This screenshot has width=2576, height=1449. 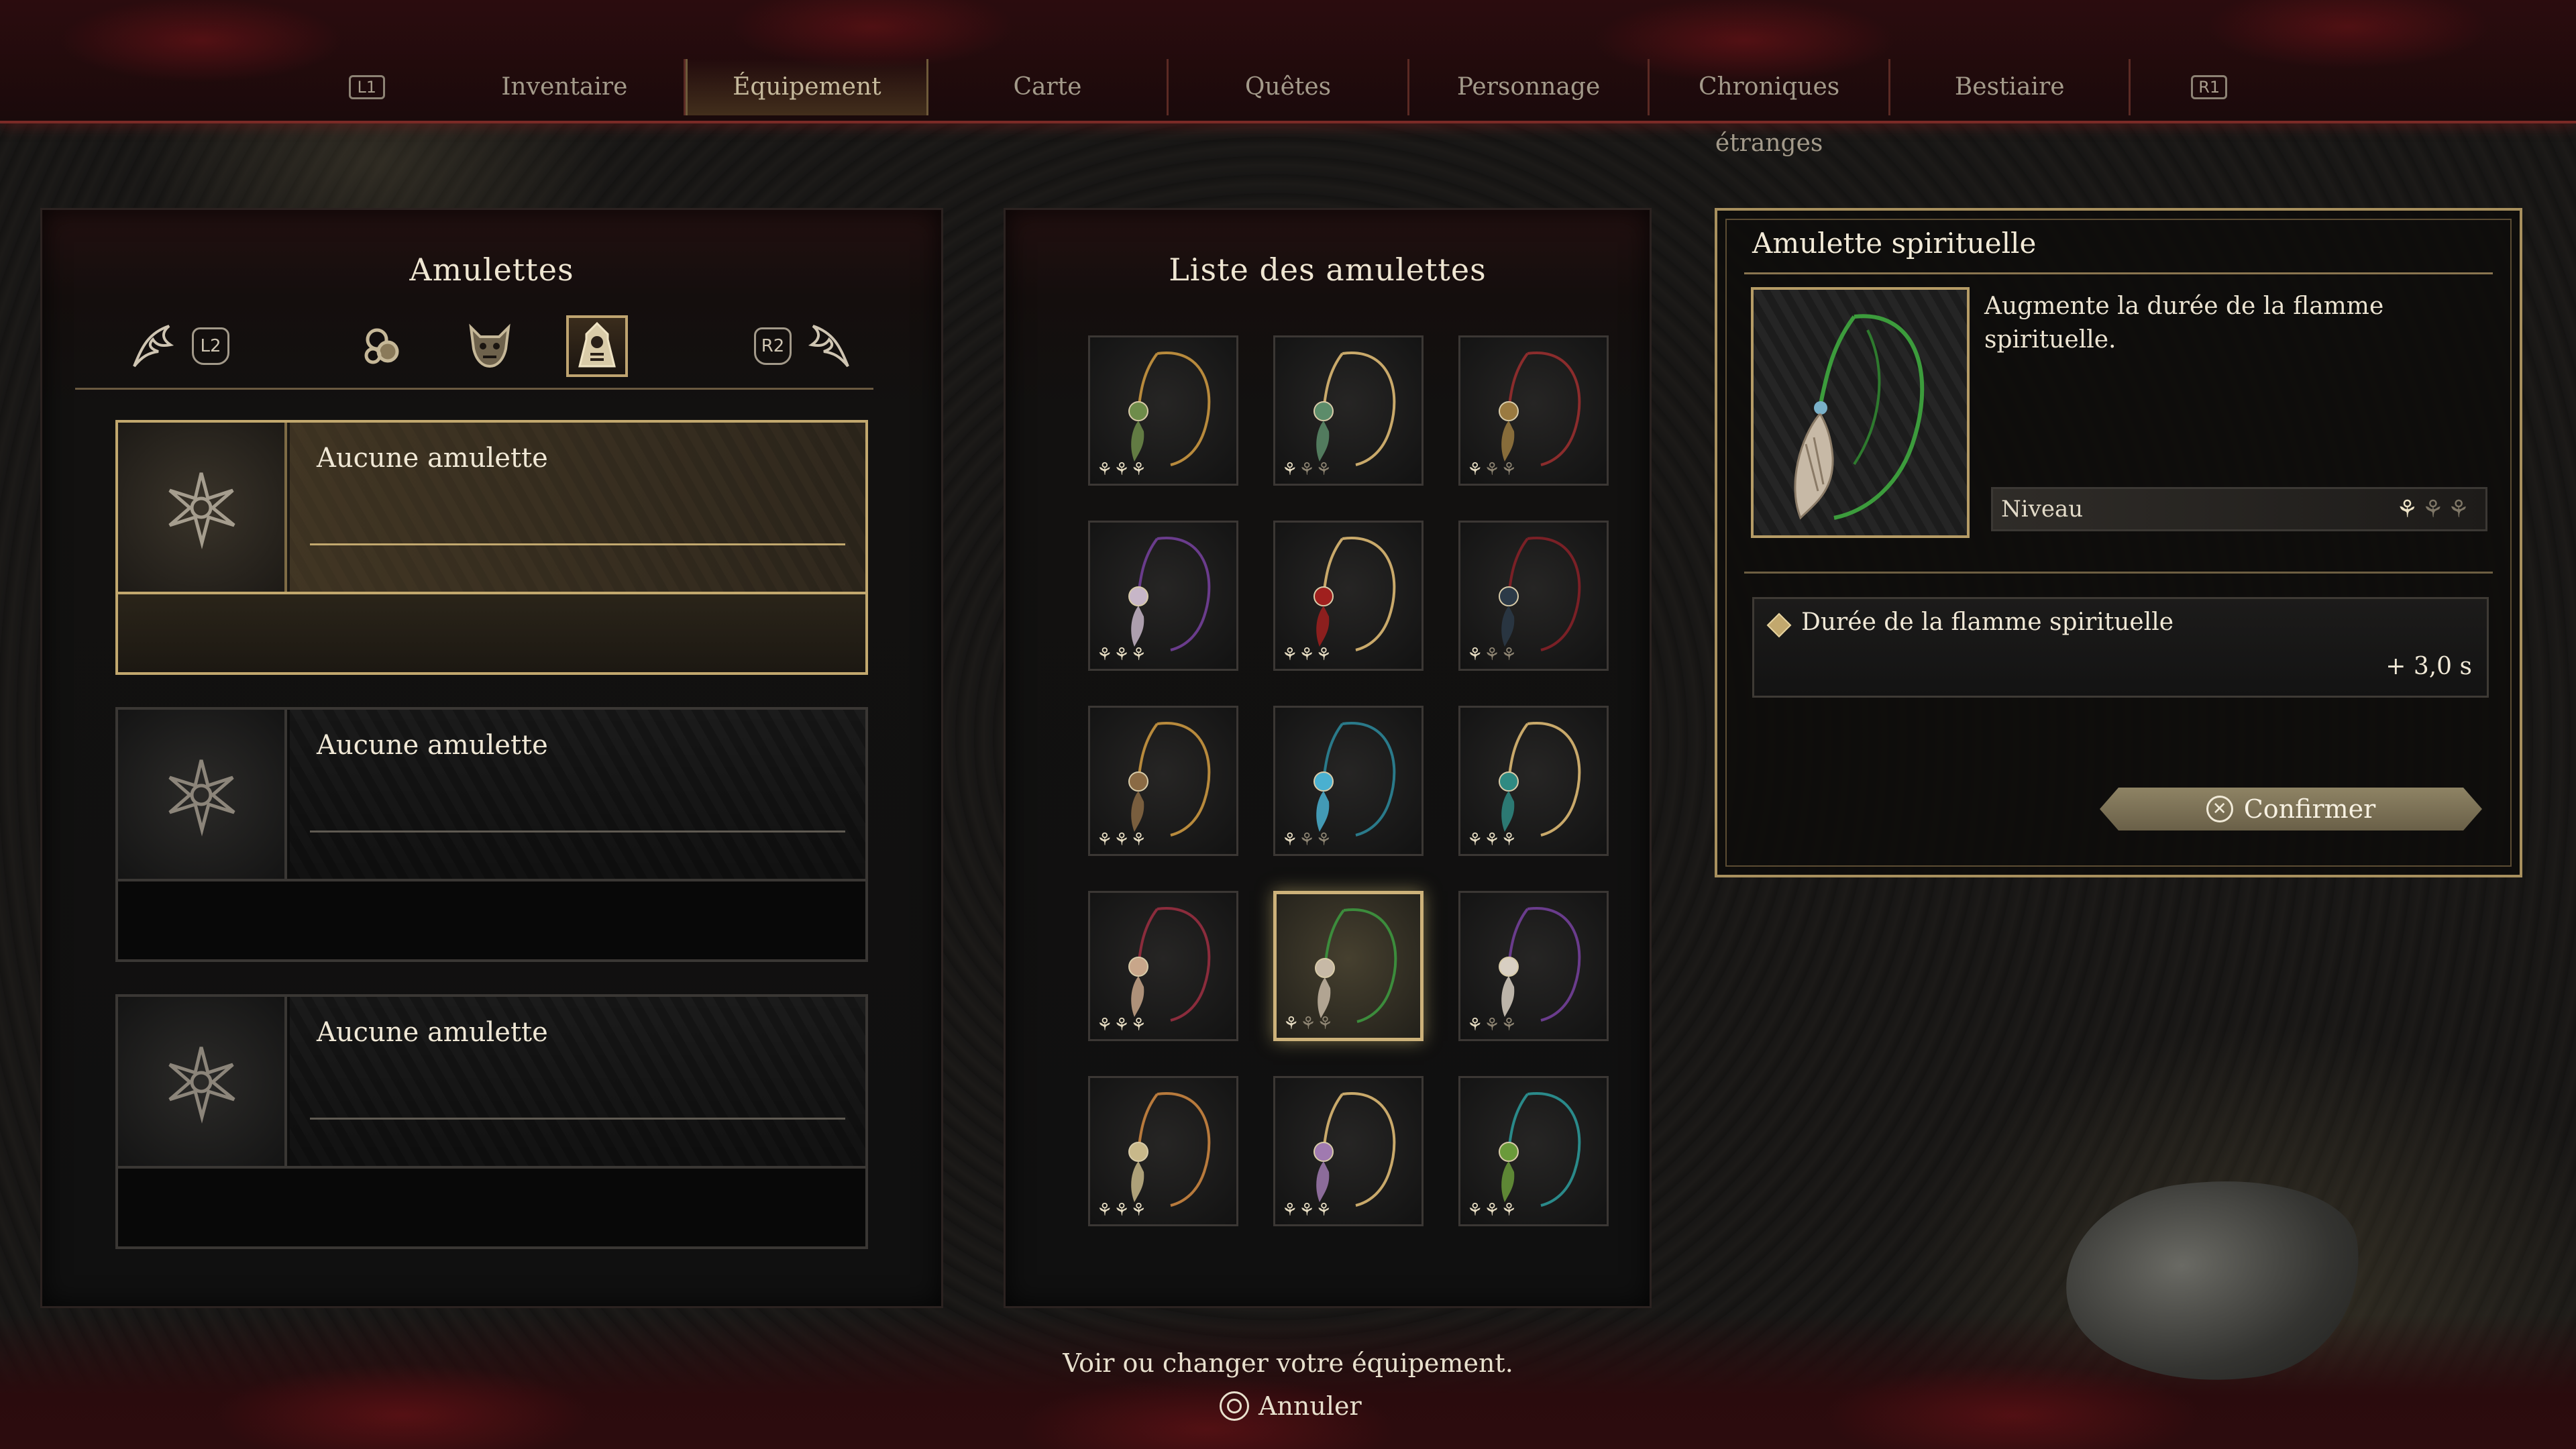 I want to click on tab-personnage: Personnage, so click(x=1529, y=87).